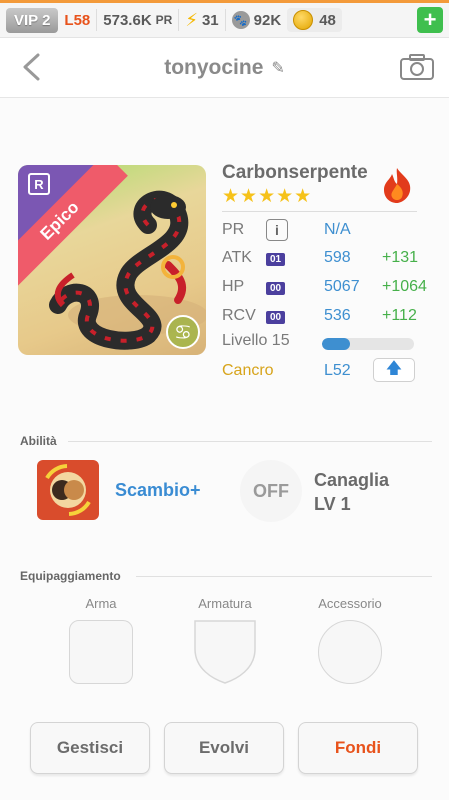 This screenshot has width=449, height=800. I want to click on equipment-title: Equipaggiamento, so click(70, 576).